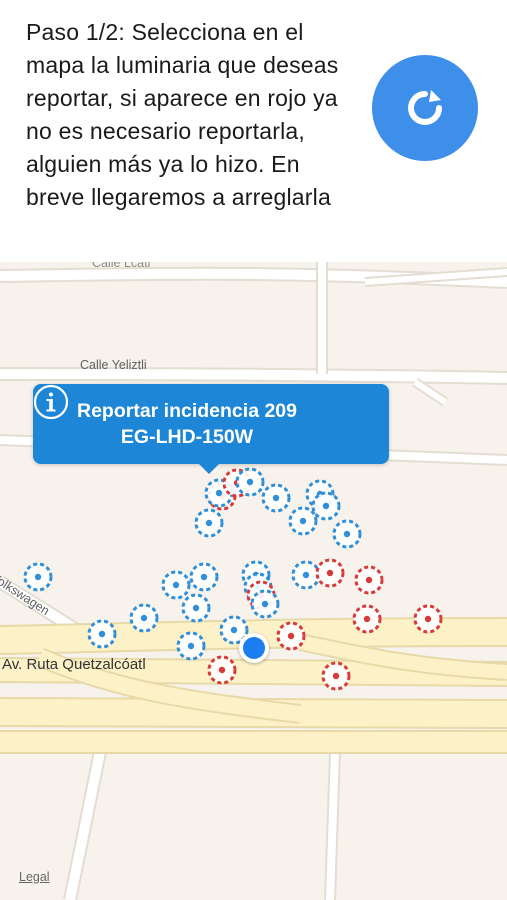 The width and height of the screenshot is (507, 900). I want to click on callout-title: Reportar incidencia 209, so click(186, 411).